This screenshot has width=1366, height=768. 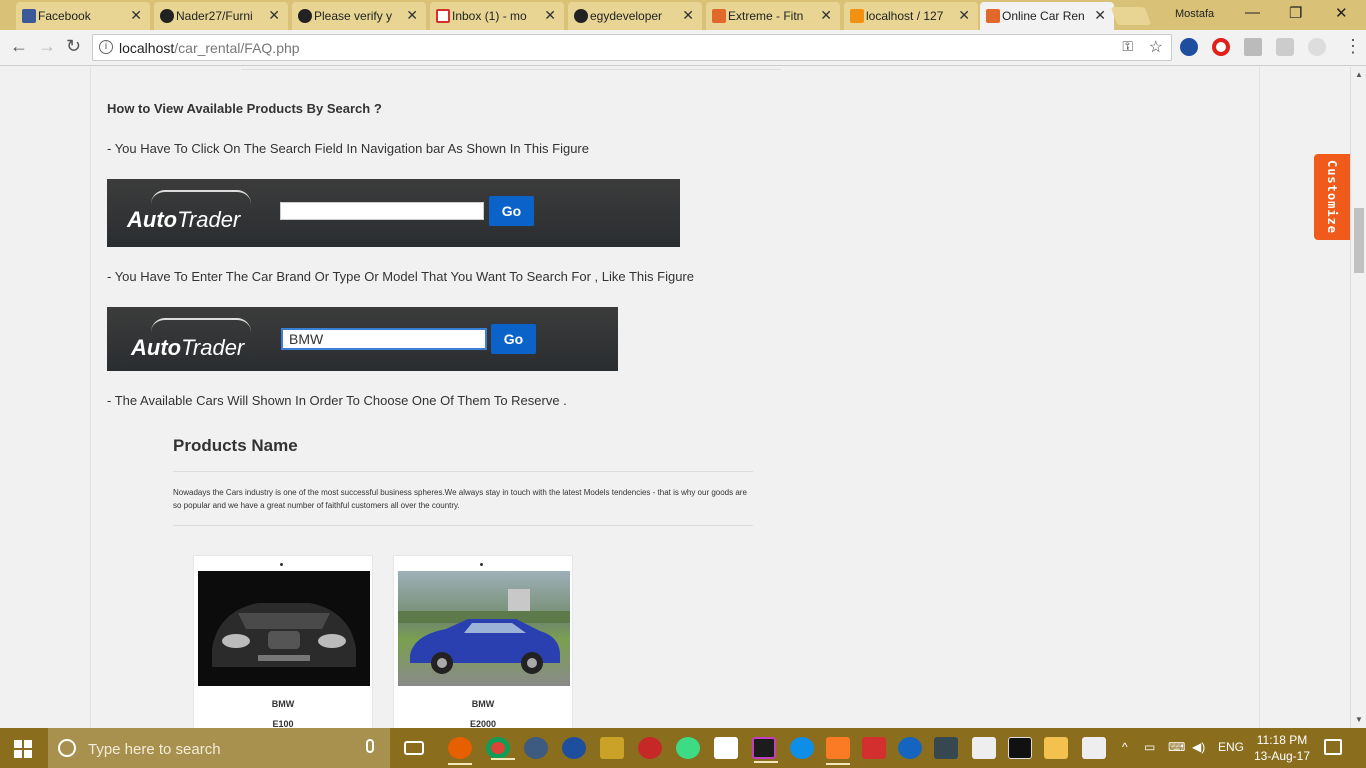 I want to click on taskbar-search-box: Type here to search, so click(x=219, y=748).